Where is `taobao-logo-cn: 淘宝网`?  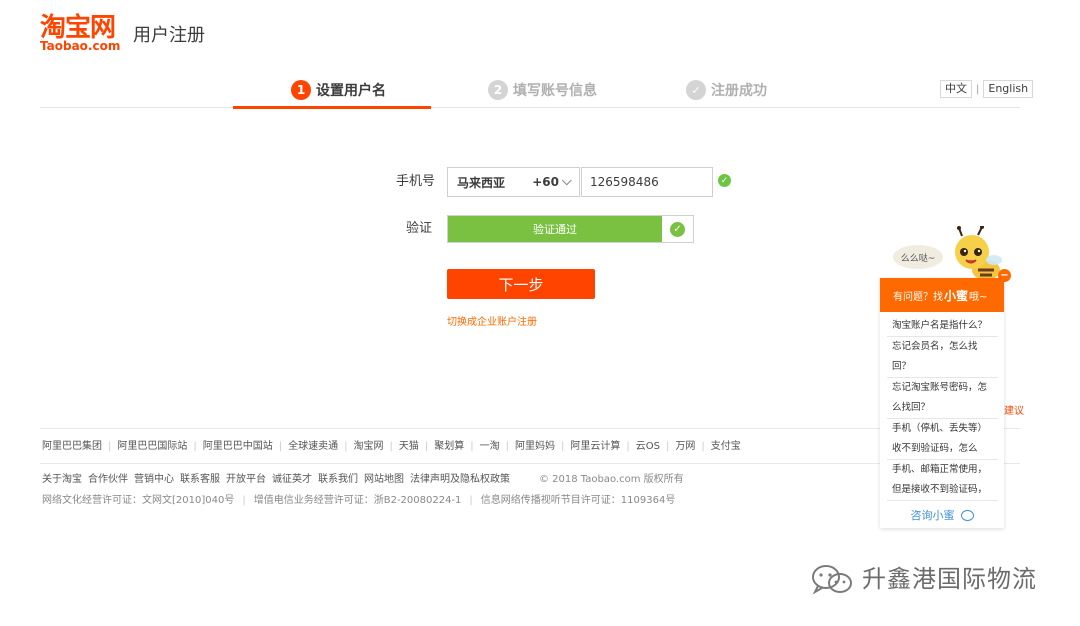
taobao-logo-cn: 淘宝网 is located at coordinates (78, 28).